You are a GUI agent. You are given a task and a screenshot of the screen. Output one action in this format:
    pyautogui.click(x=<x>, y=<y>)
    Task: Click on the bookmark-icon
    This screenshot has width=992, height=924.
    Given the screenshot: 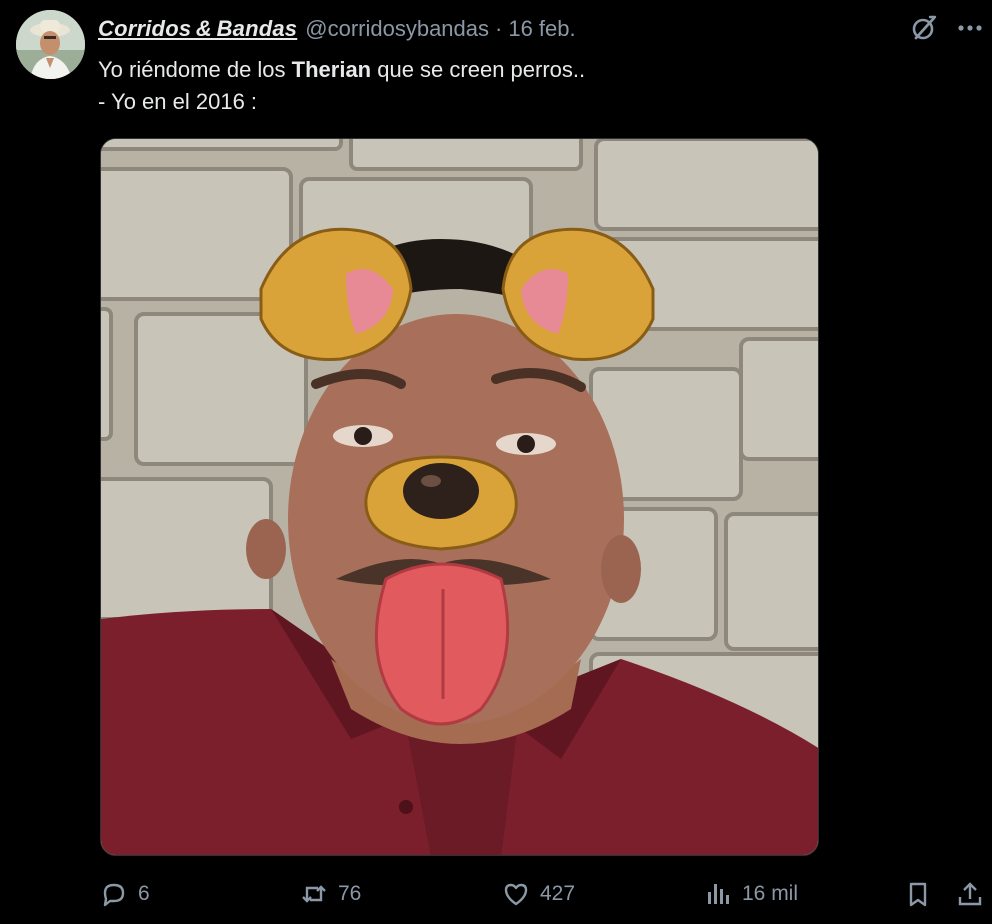 What is the action you would take?
    pyautogui.click(x=918, y=894)
    